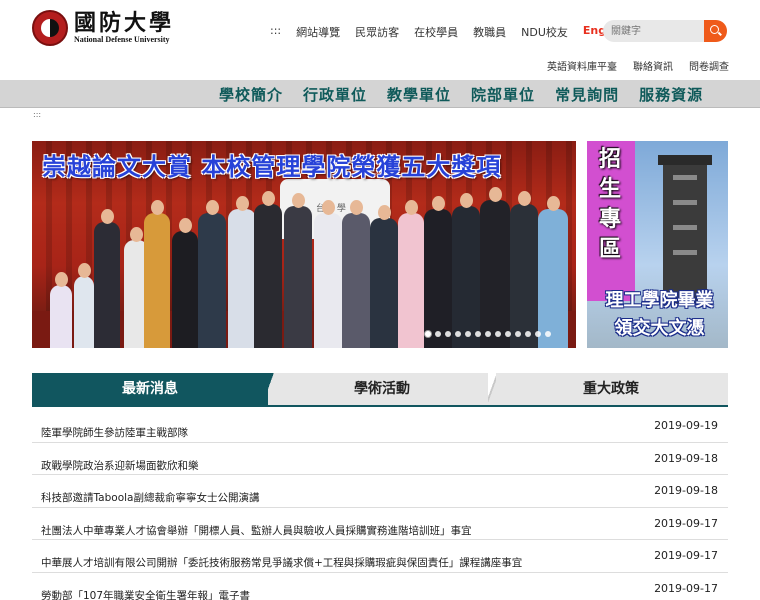  I want to click on news-tabs: 最新消息 學術活動 重大政策, so click(380, 389).